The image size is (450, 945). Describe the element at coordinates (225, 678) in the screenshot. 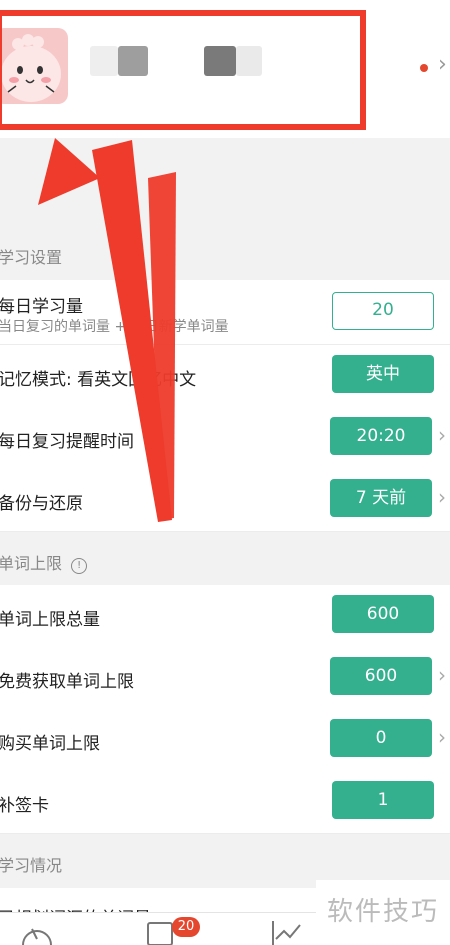

I see `row-free-limit: 免费获取单词上限 600 ›` at that location.